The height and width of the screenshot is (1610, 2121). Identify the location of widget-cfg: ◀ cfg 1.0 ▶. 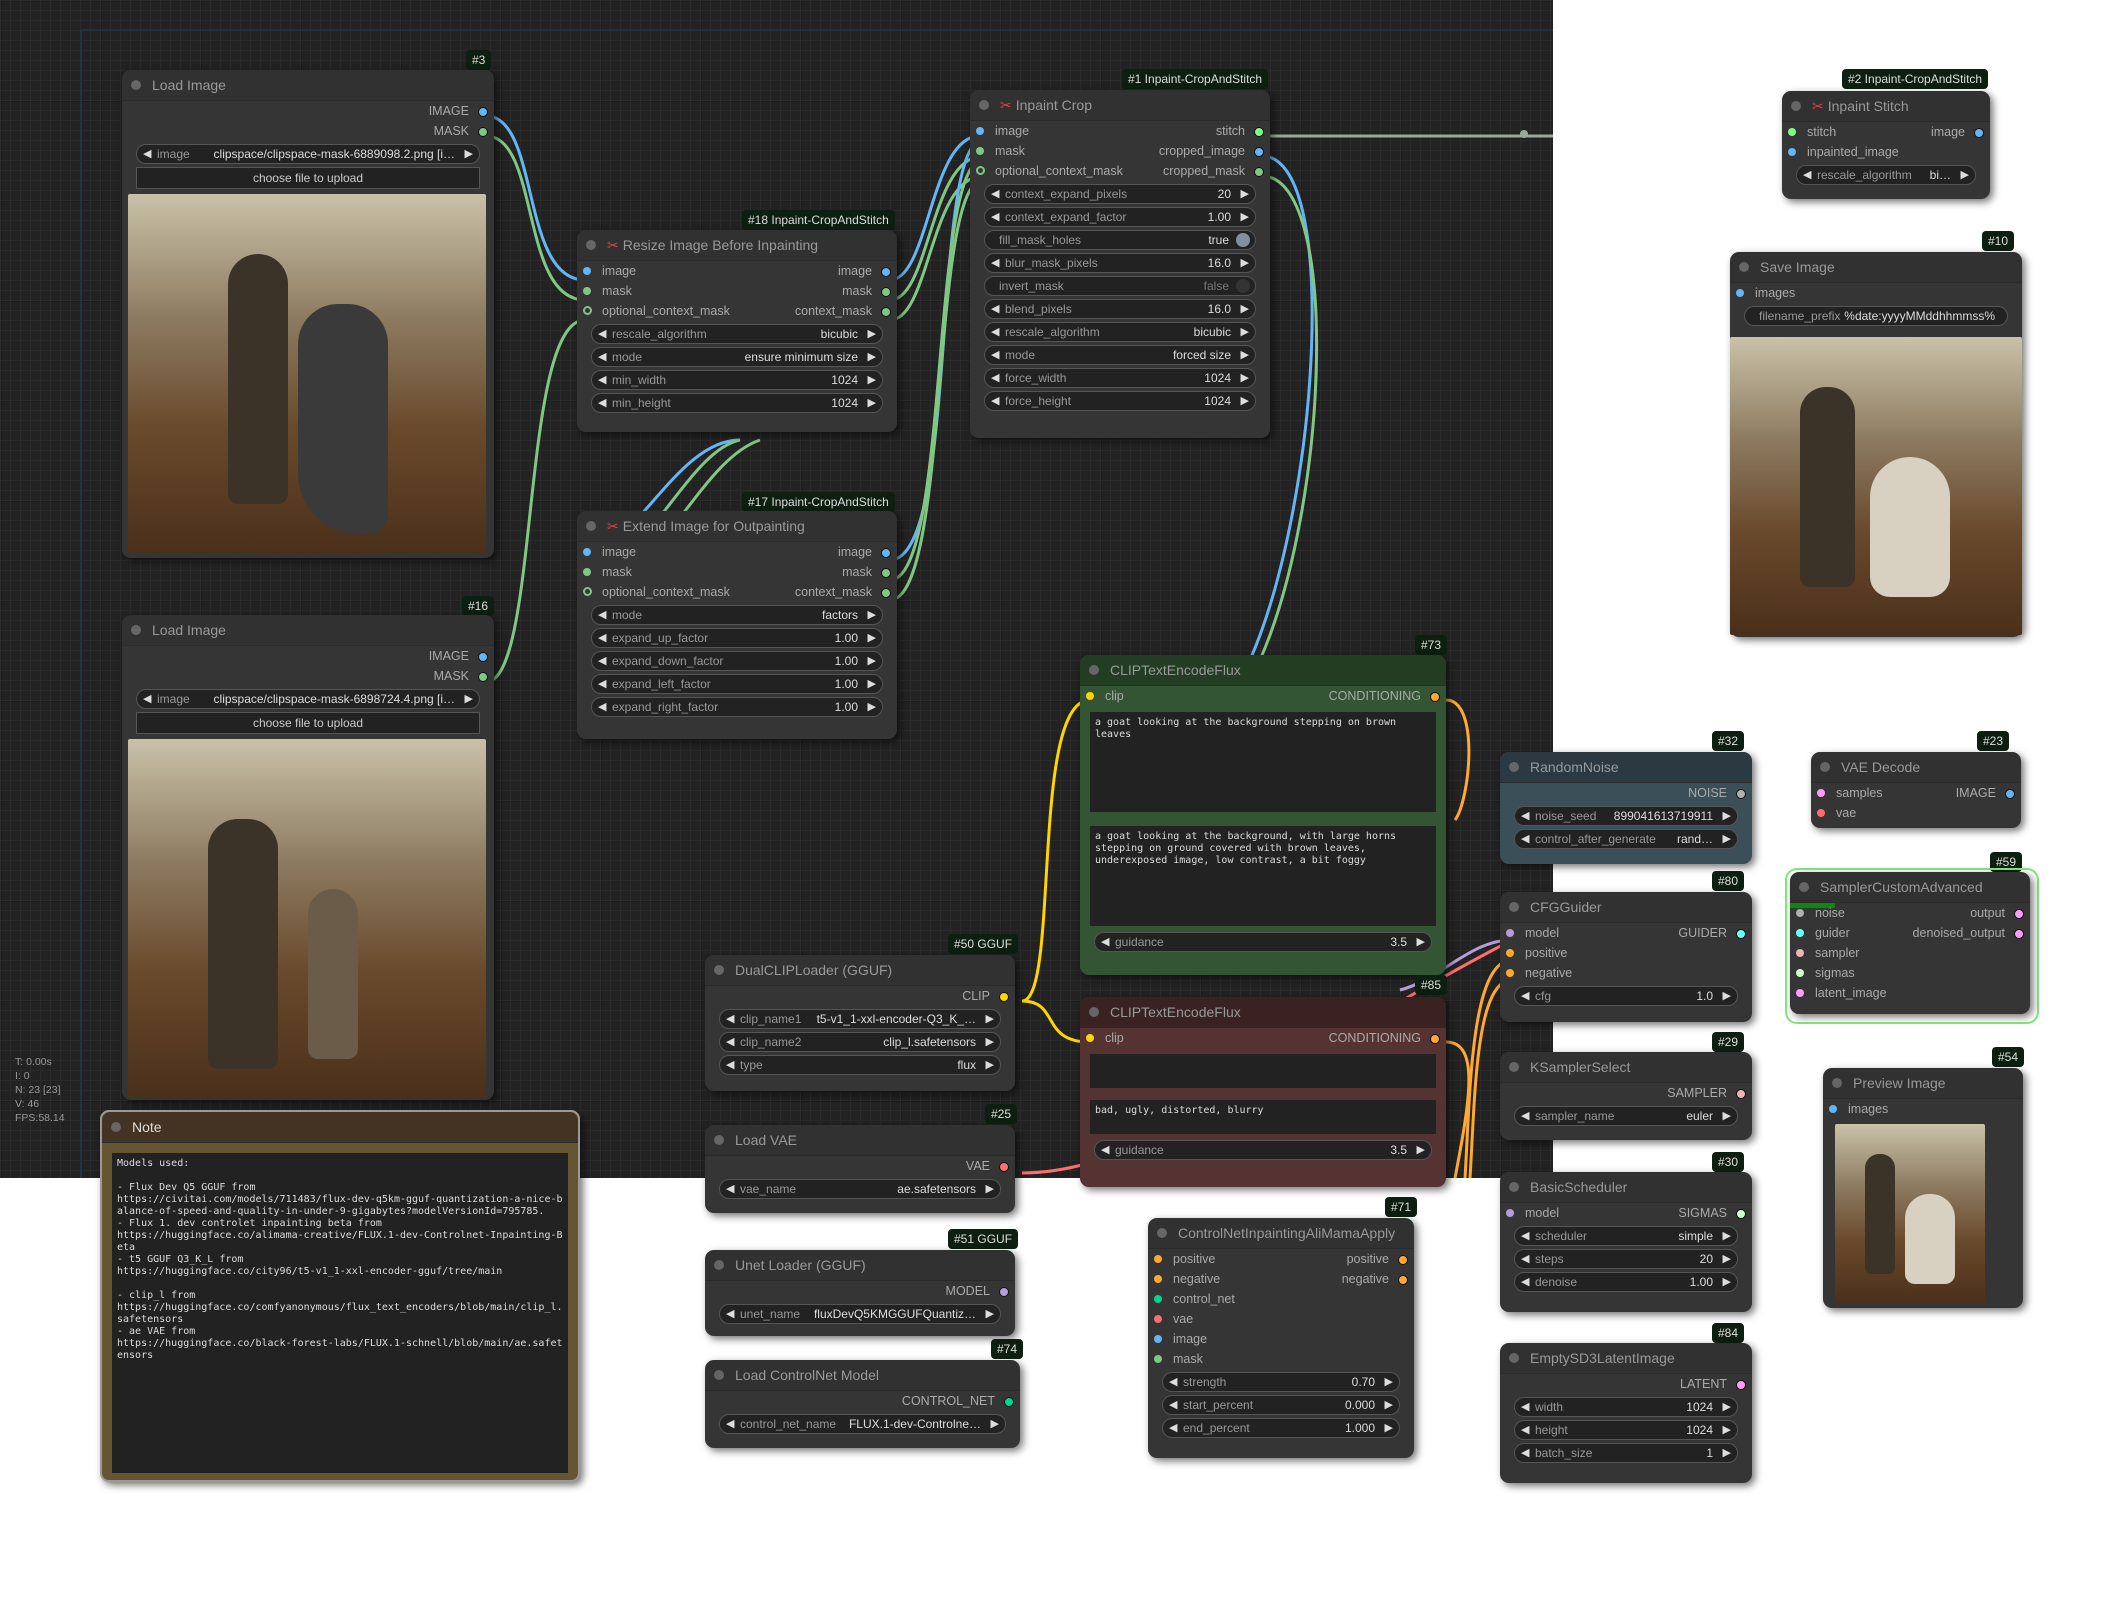
(1626, 996).